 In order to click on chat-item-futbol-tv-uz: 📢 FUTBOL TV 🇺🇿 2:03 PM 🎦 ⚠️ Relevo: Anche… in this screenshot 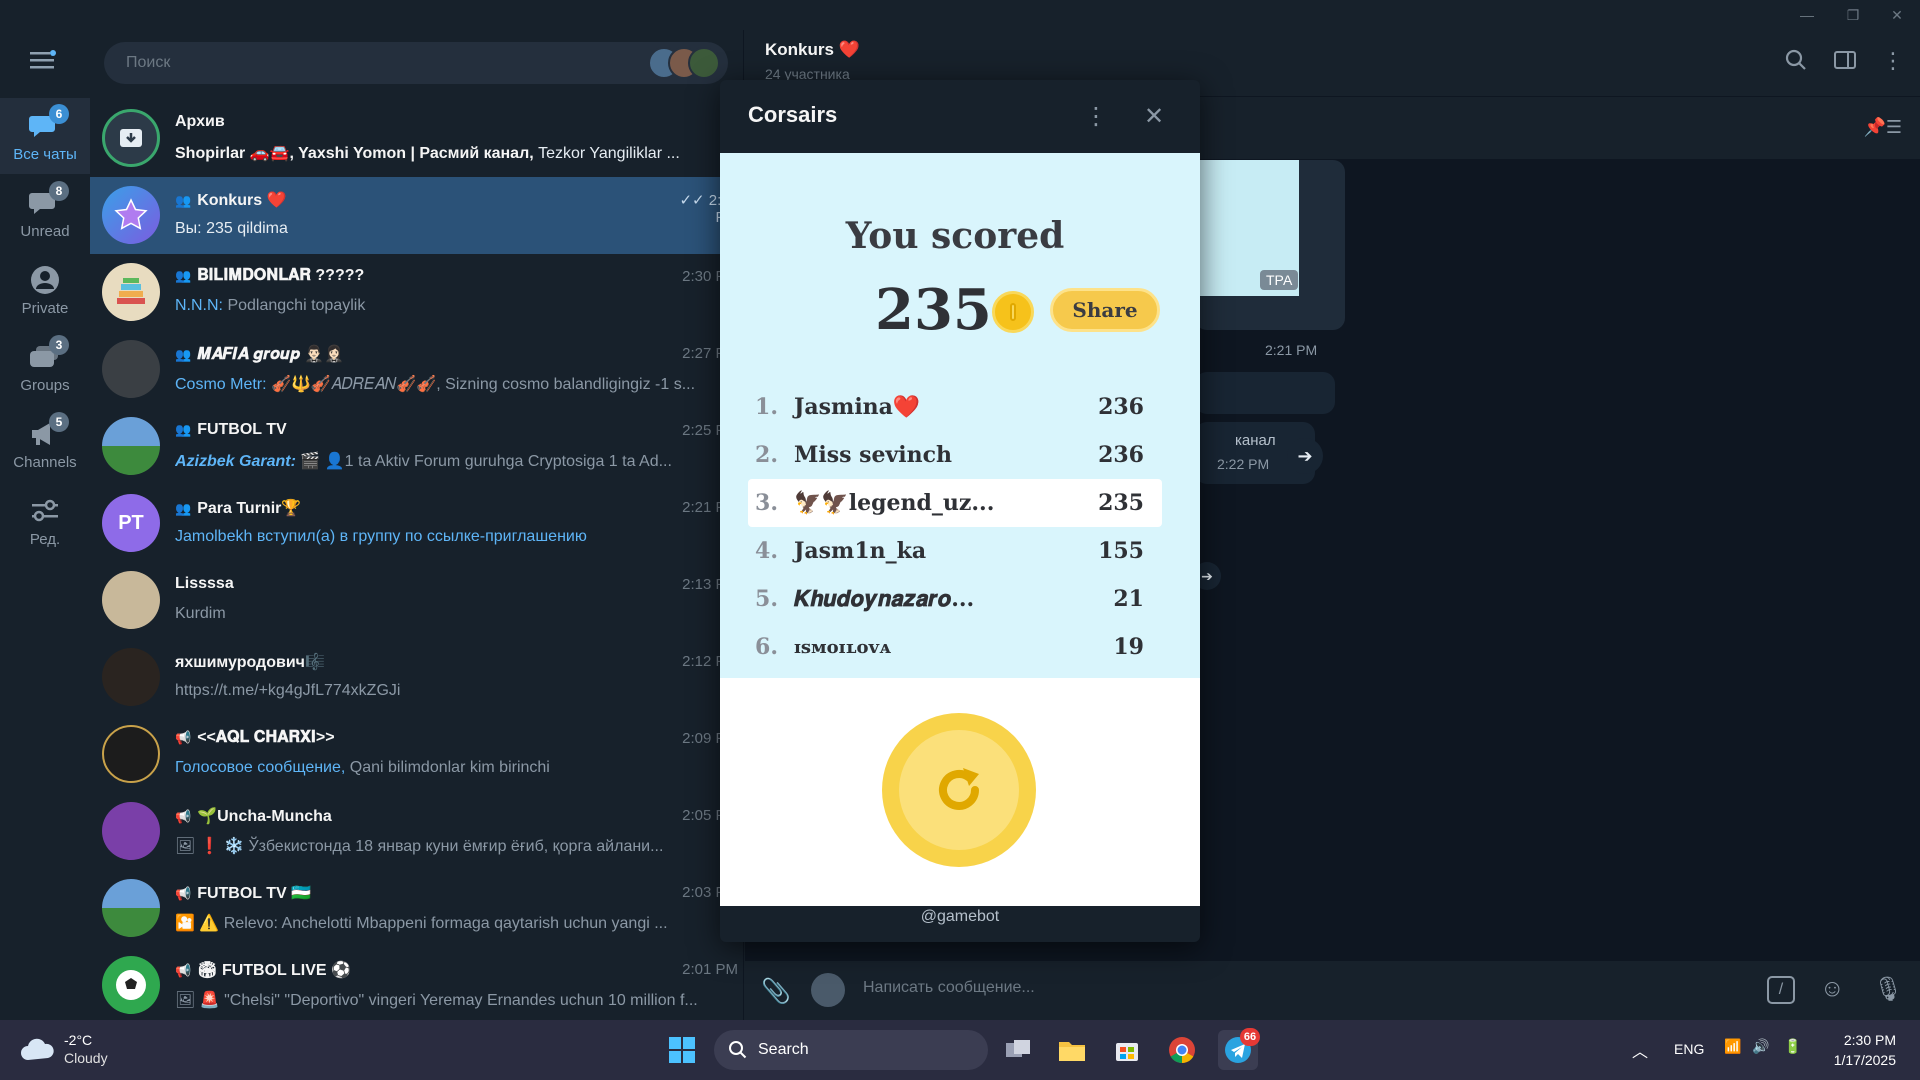, I will do `click(417, 908)`.